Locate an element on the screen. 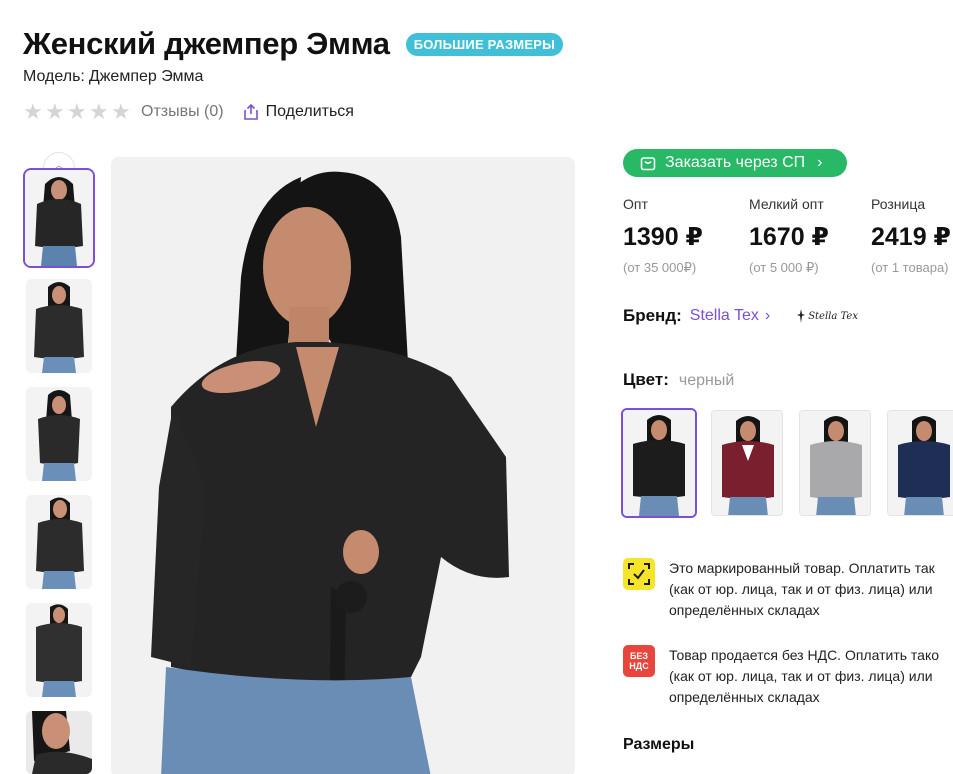 Image resolution: width=953 pixels, height=774 pixels. color-swatch-black is located at coordinates (659, 463).